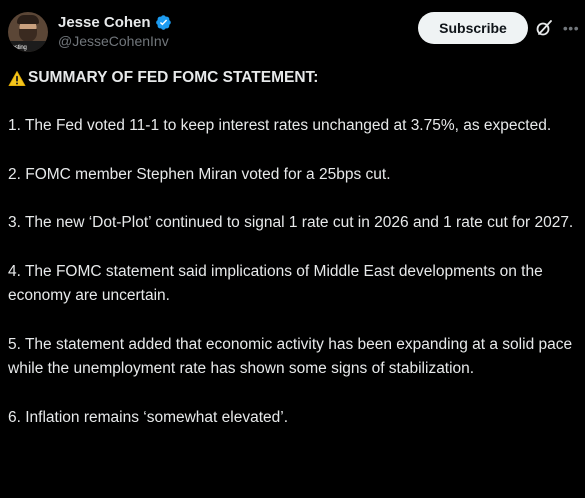  What do you see at coordinates (28, 32) in the screenshot?
I see `avatar: vesting` at bounding box center [28, 32].